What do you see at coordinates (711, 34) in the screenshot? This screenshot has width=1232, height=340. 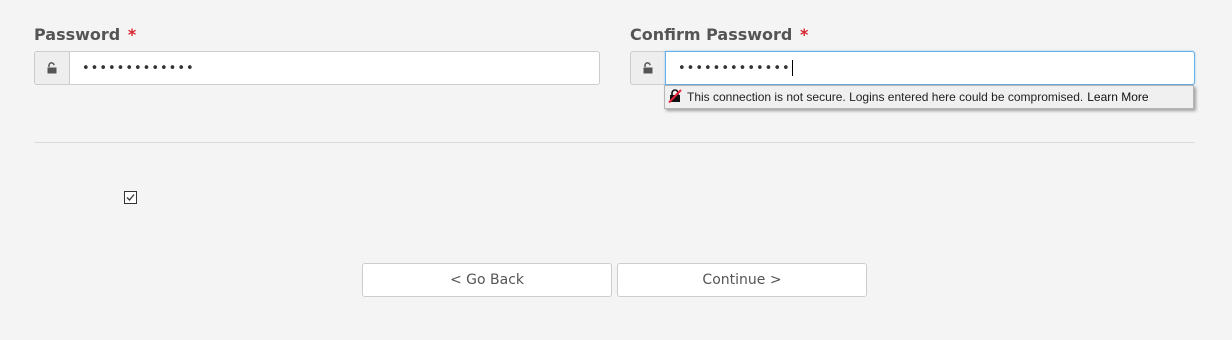 I see `confirm-password-label-text: Confirm Password` at bounding box center [711, 34].